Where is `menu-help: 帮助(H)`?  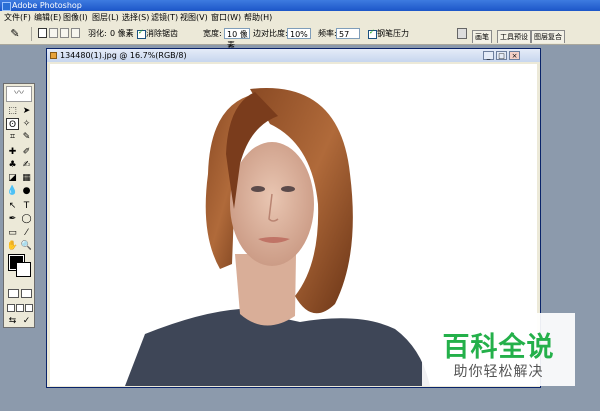 menu-help: 帮助(H) is located at coordinates (258, 17).